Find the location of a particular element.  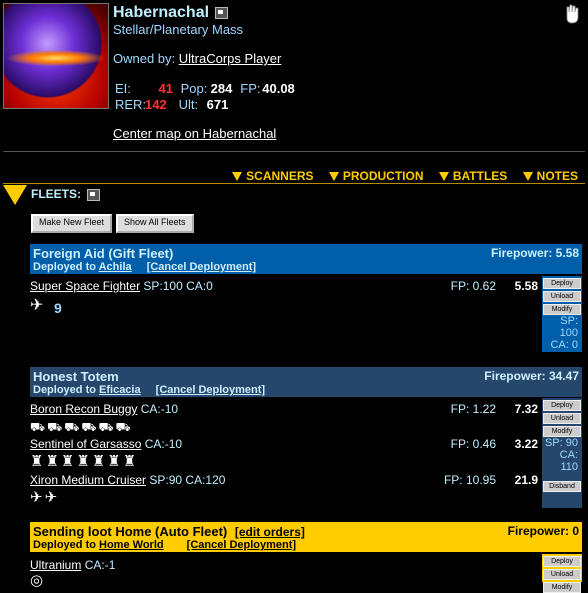

fleets-header: FLEETS: is located at coordinates (51, 195).